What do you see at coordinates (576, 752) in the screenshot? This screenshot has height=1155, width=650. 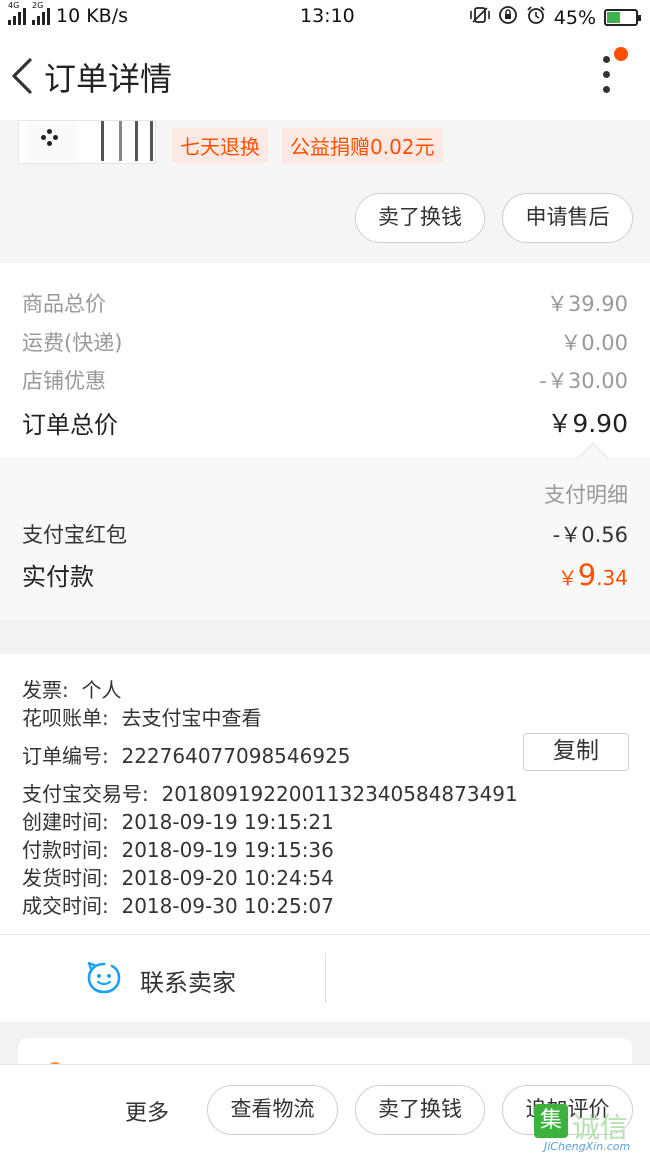 I see `copy-button: 复制` at bounding box center [576, 752].